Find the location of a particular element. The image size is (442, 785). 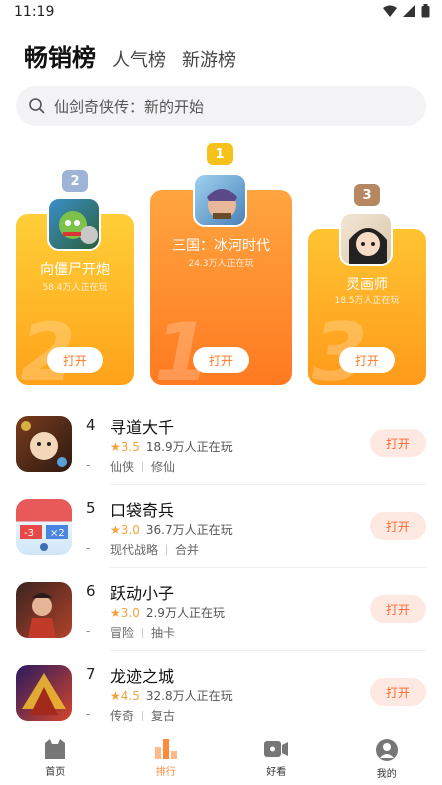

status-bar: 11:19 is located at coordinates (221, 12).